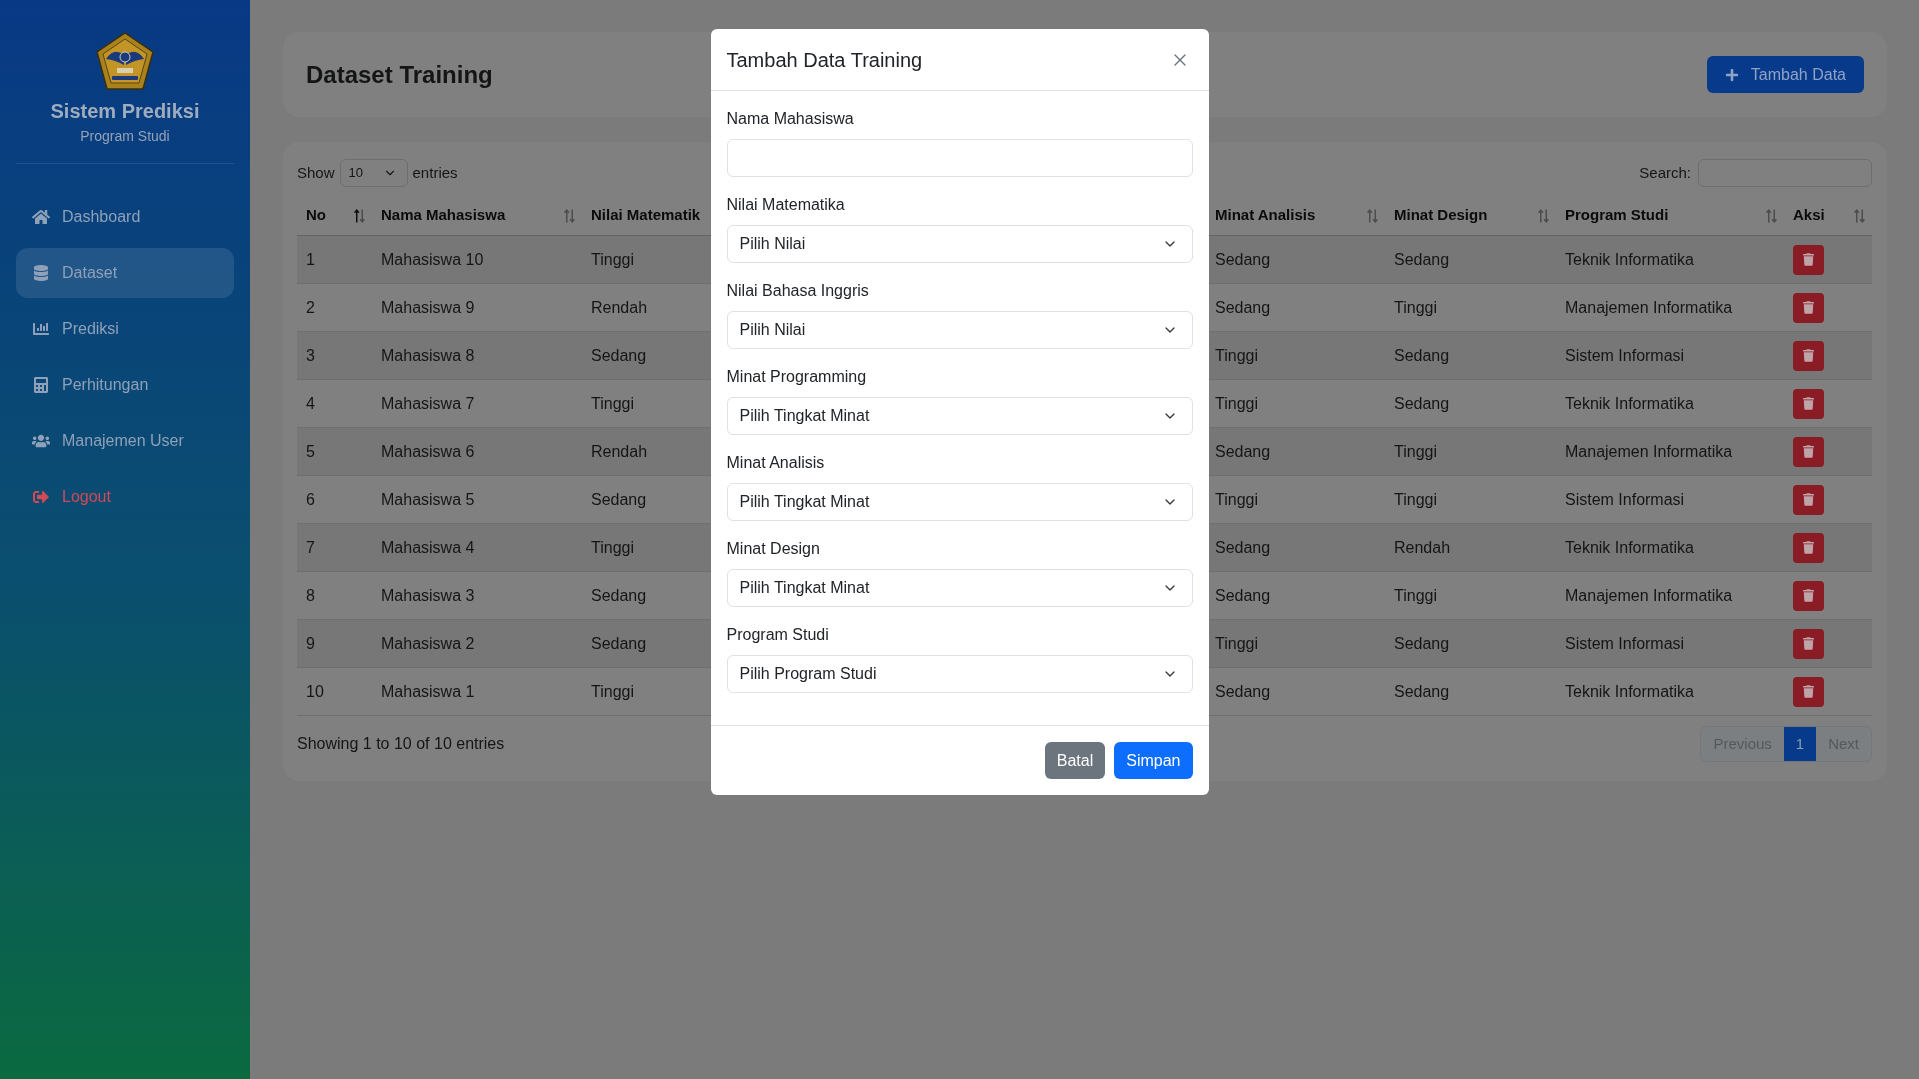  I want to click on page-button: 1, so click(1800, 744).